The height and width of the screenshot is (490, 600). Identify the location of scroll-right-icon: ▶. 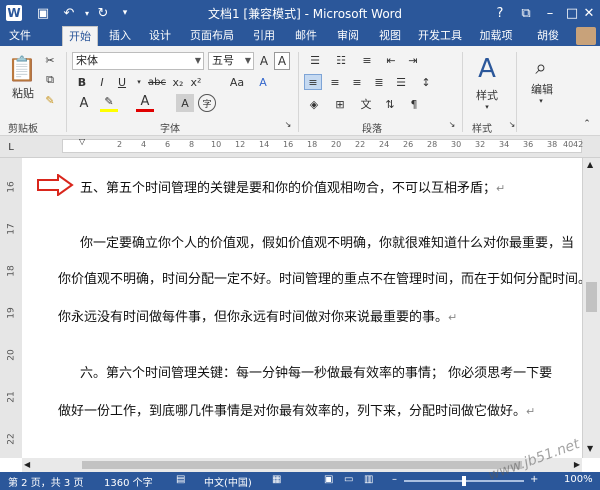
(577, 464).